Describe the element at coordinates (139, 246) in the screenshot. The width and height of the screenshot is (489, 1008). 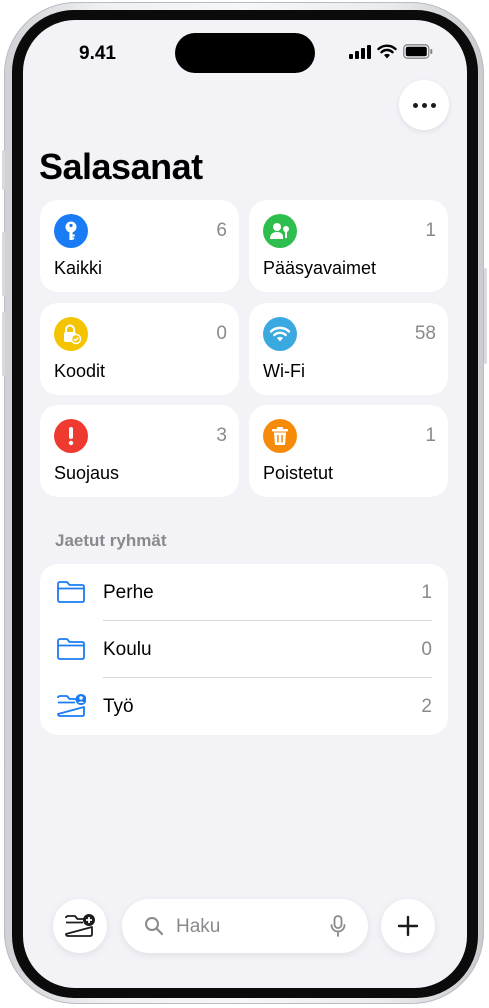
I see `category-tile-all: 6 Kaikki` at that location.